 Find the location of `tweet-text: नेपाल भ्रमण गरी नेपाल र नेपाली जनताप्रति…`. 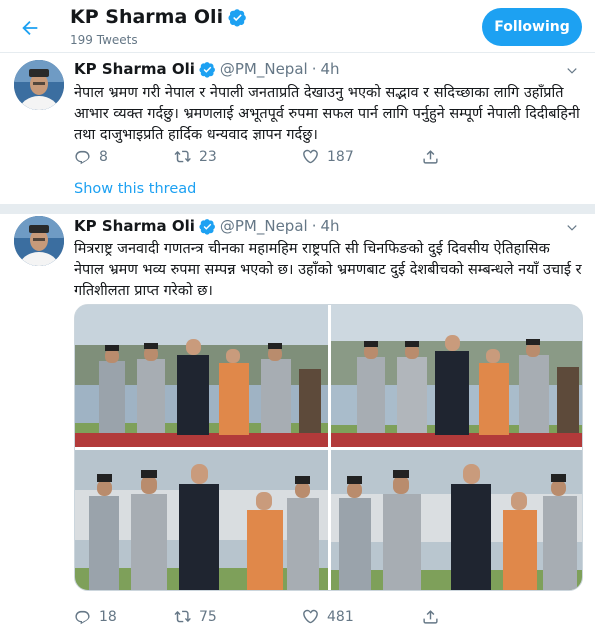

tweet-text: नेपाल भ्रमण गरी नेपाल र नेपाली जनताप्रति… is located at coordinates (327, 114).